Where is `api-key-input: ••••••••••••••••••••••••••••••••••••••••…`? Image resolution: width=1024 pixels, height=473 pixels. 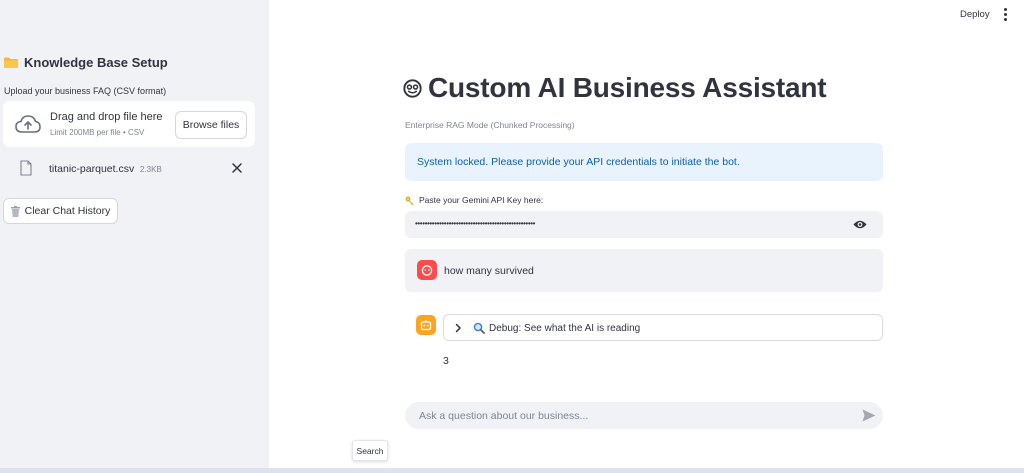
api-key-input: ••••••••••••••••••••••••••••••••••••••••… is located at coordinates (644, 224).